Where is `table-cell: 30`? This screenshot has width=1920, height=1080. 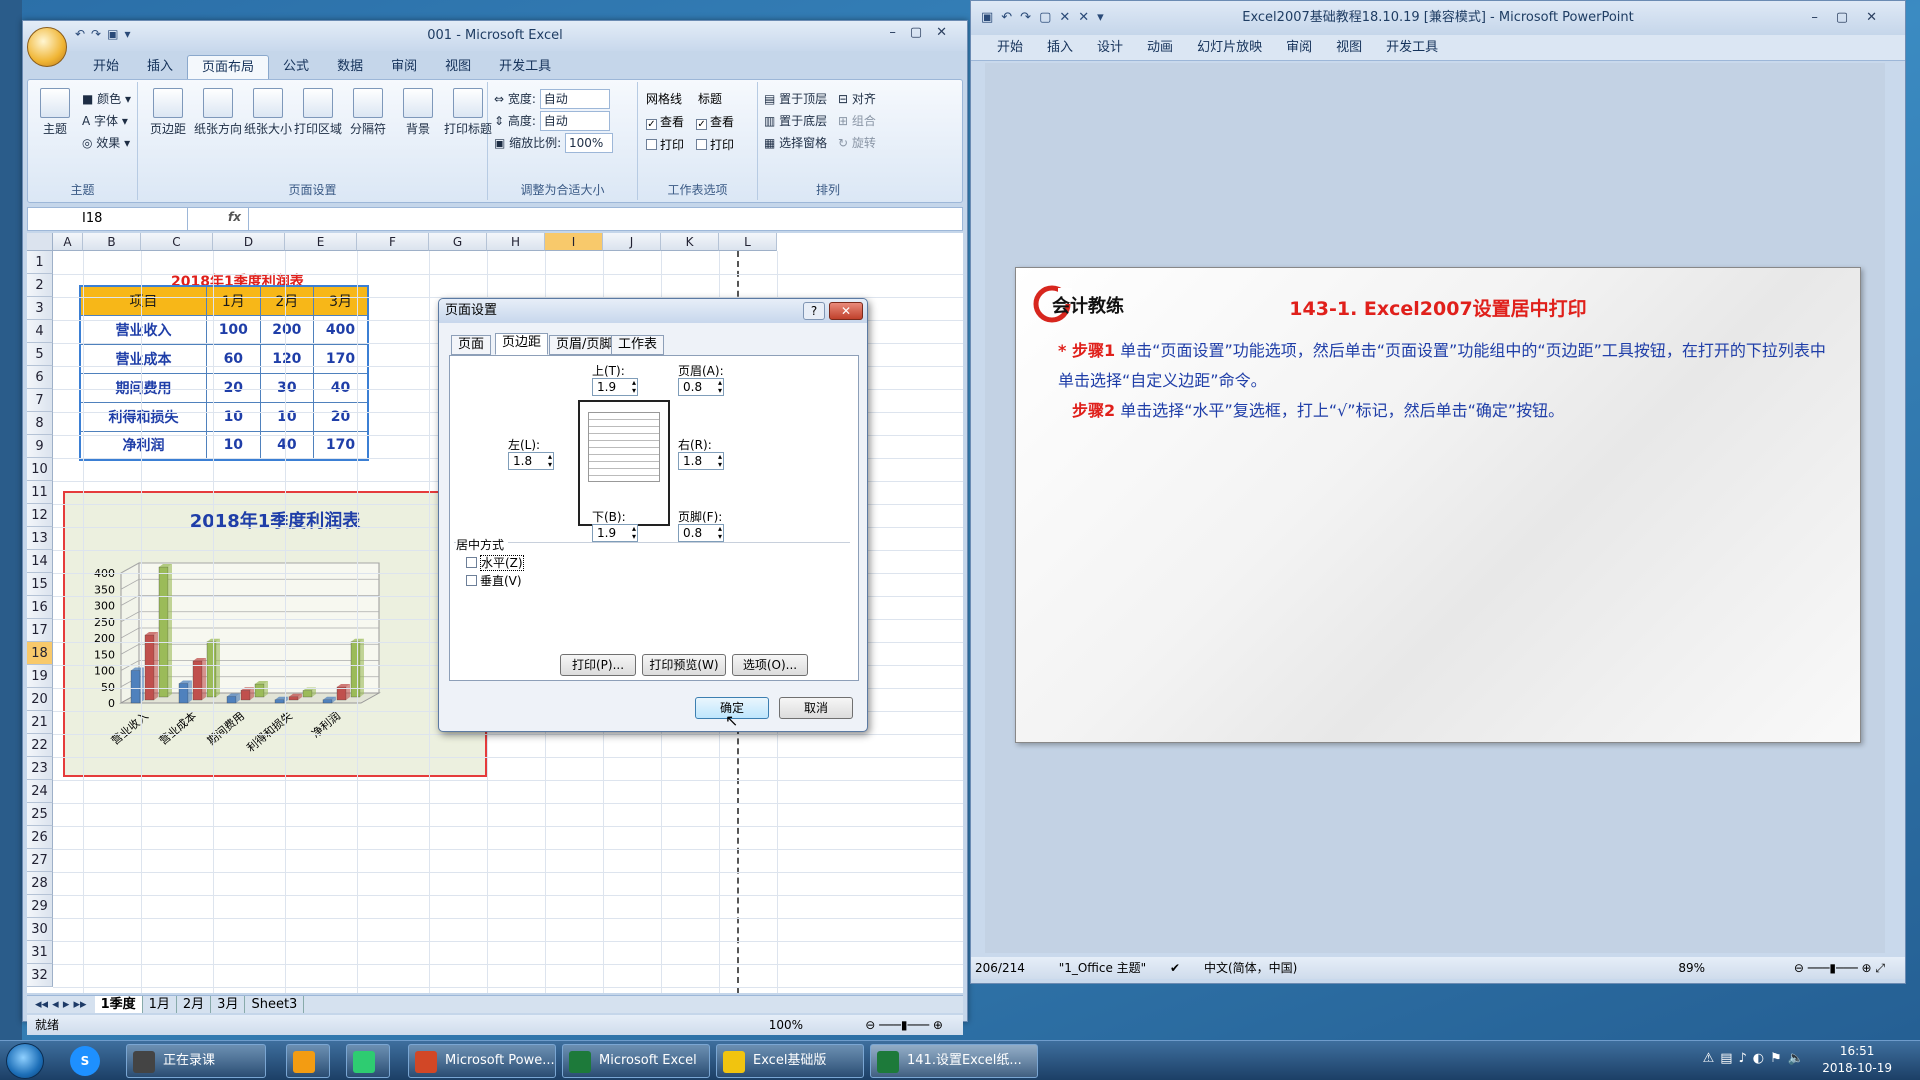
table-cell: 30 is located at coordinates (287, 387).